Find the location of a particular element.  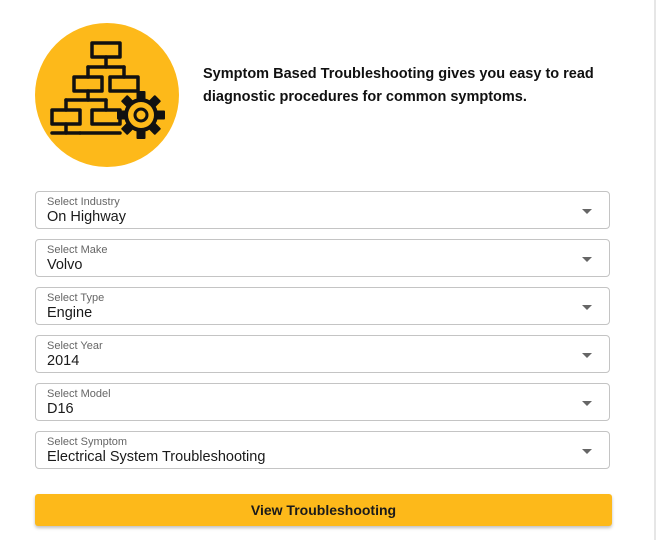

make-select-value: Volvo is located at coordinates (65, 265).